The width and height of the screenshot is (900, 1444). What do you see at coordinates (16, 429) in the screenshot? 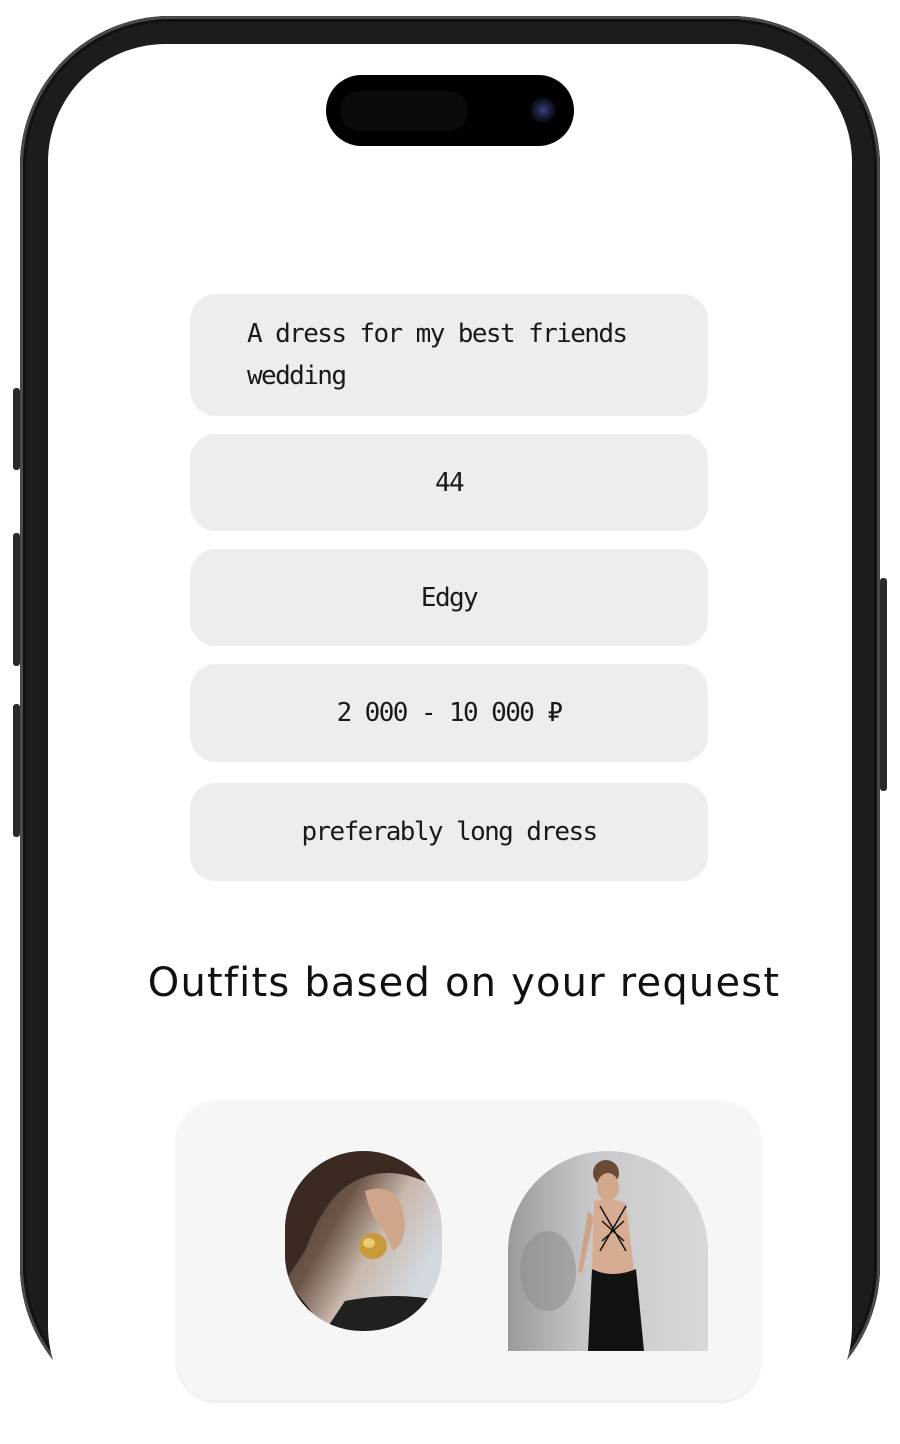
I see `action-button` at bounding box center [16, 429].